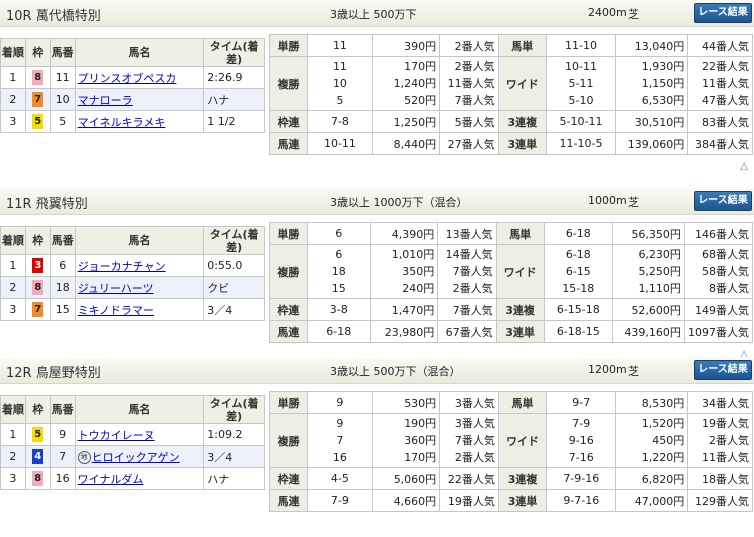 The image size is (754, 537). I want to click on age-class: 3歳以上 500万下, so click(373, 14).